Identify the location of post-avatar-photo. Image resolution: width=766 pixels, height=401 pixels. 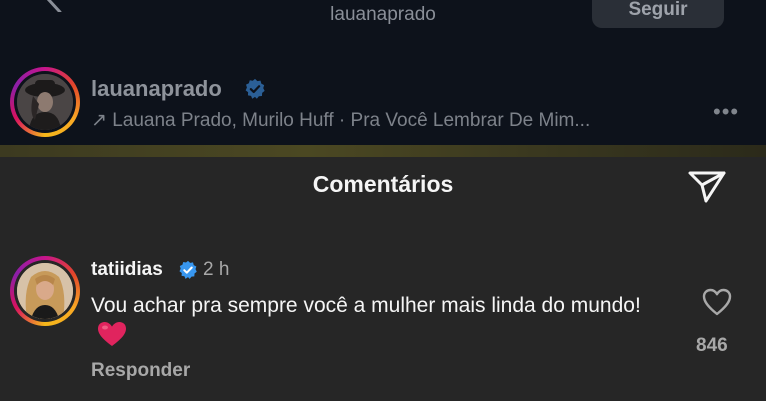
(45, 102).